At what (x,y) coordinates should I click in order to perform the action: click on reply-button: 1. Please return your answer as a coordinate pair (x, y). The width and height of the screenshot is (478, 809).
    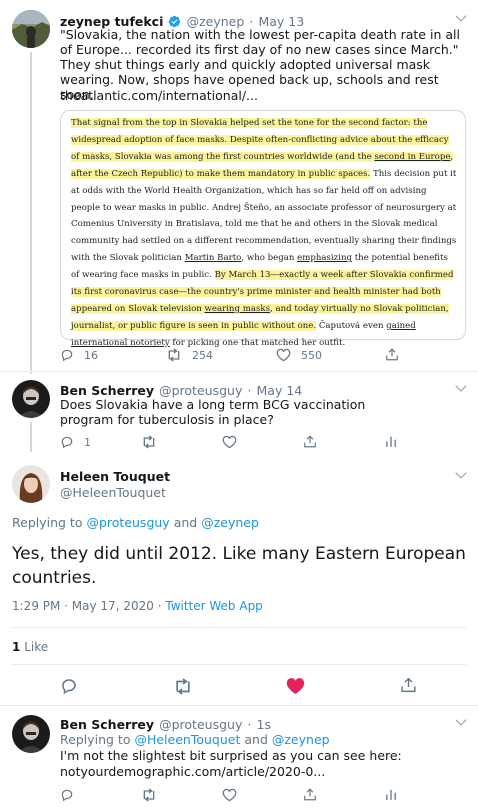
    Looking at the image, I should click on (75, 442).